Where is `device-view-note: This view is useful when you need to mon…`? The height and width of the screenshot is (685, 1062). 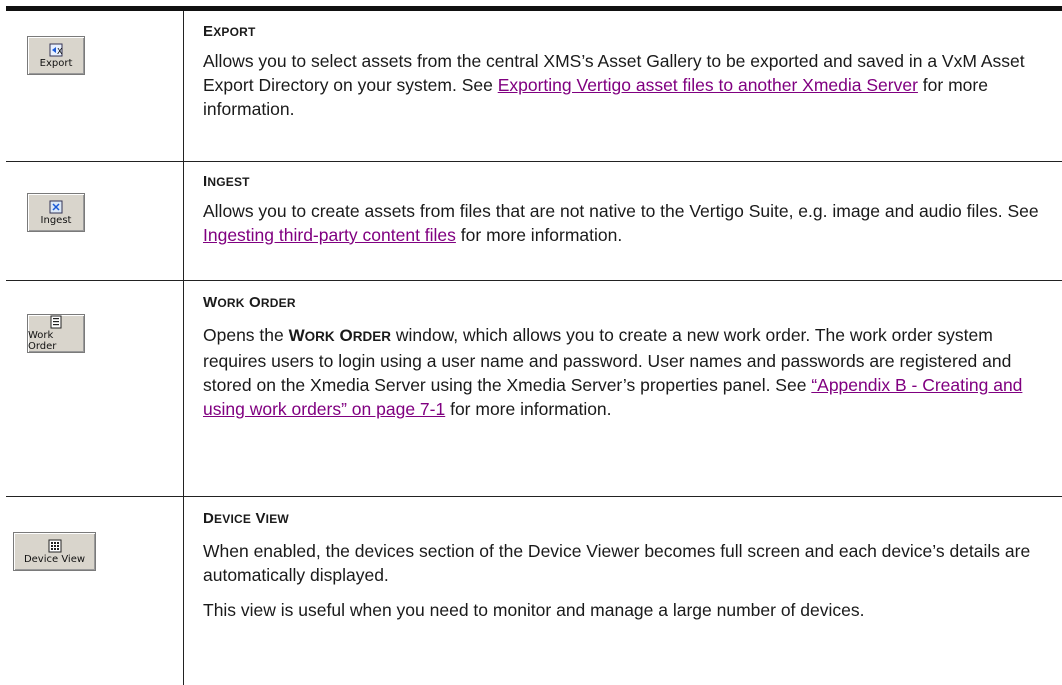
device-view-note: This view is useful when you need to mon… is located at coordinates (534, 610).